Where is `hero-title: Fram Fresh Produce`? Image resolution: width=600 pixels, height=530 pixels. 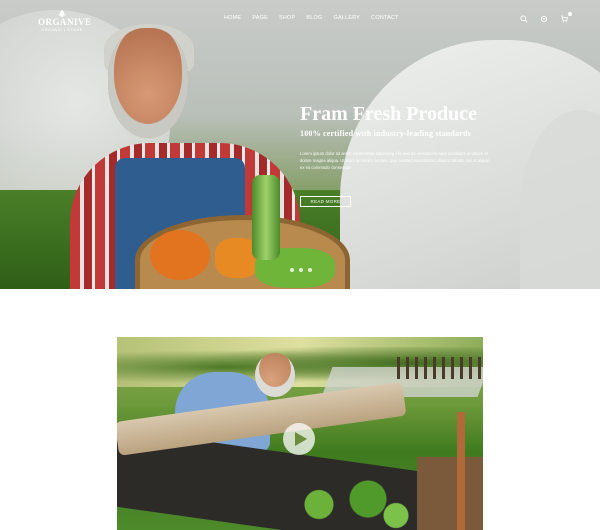
hero-title: Fram Fresh Produce is located at coordinates (389, 114).